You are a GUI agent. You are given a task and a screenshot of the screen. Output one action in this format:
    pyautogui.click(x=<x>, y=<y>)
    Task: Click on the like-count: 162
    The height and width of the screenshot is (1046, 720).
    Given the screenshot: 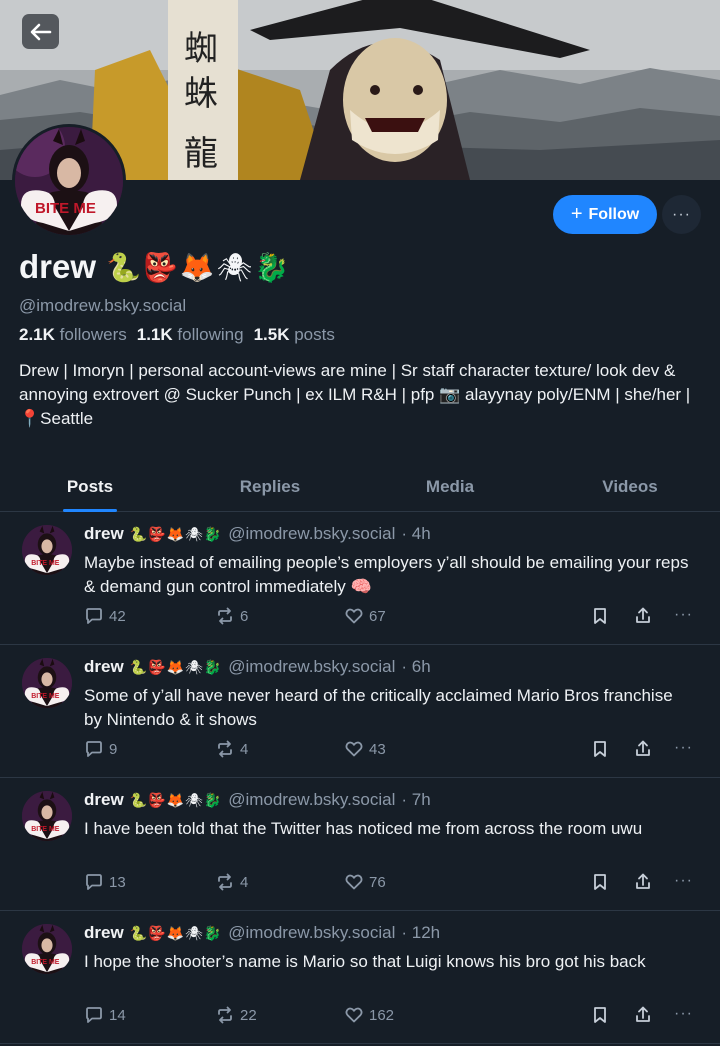 What is the action you would take?
    pyautogui.click(x=382, y=1015)
    